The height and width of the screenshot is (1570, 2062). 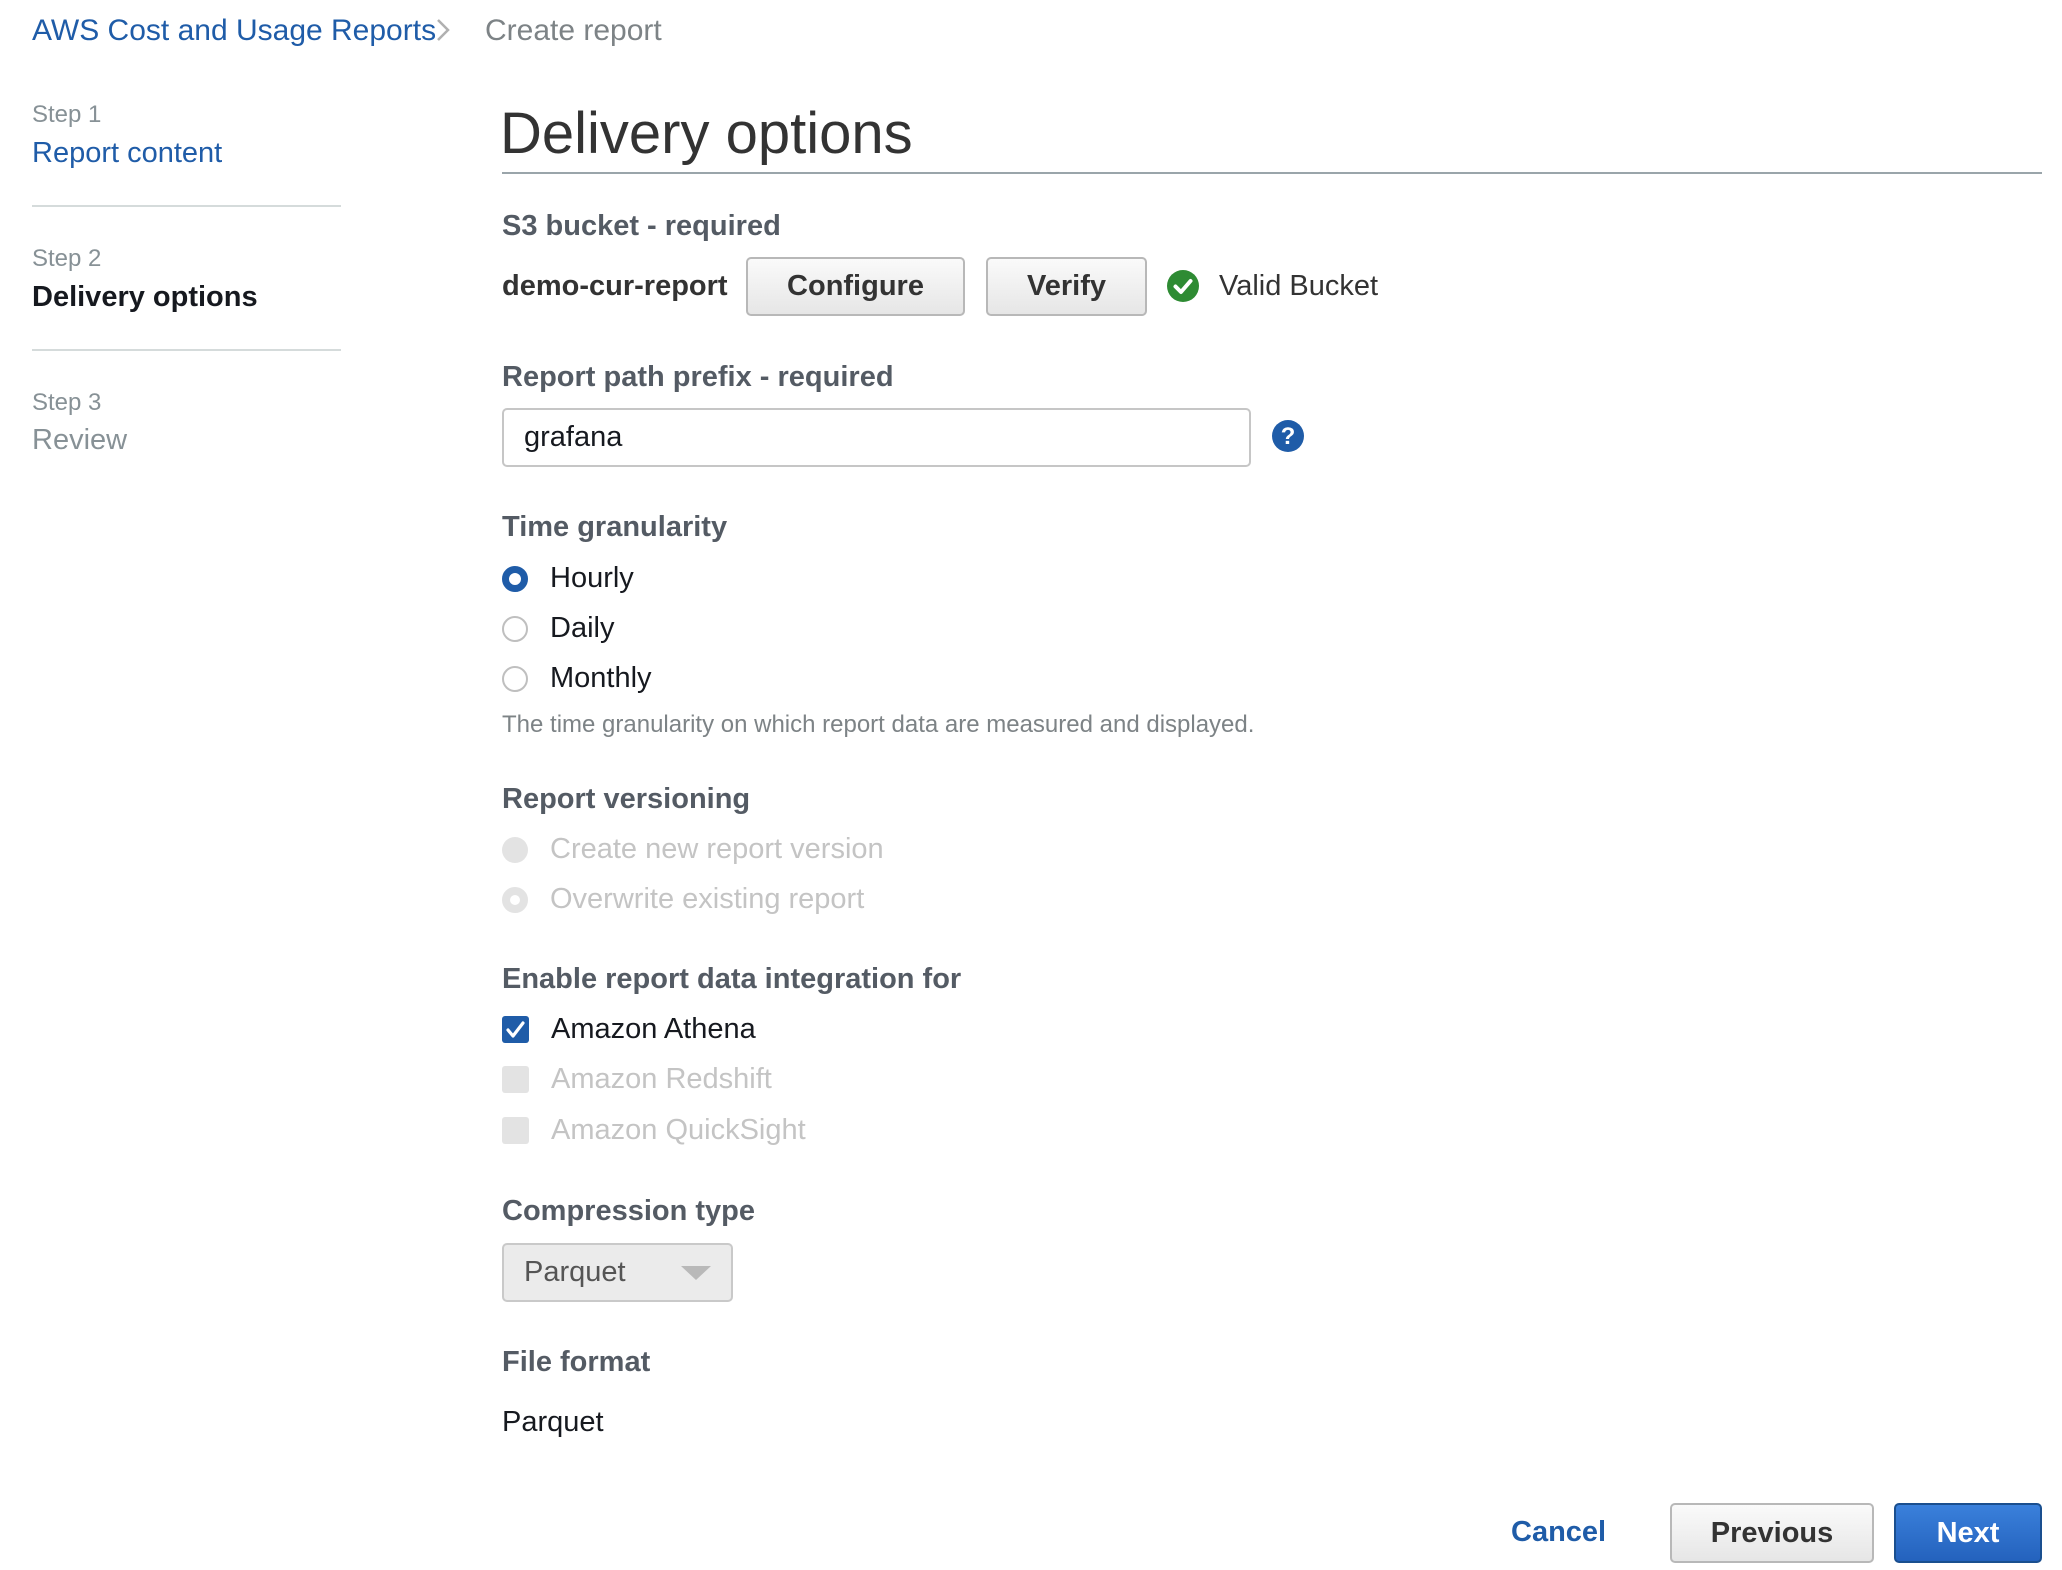 I want to click on dropdown-caret-icon, so click(x=696, y=1272).